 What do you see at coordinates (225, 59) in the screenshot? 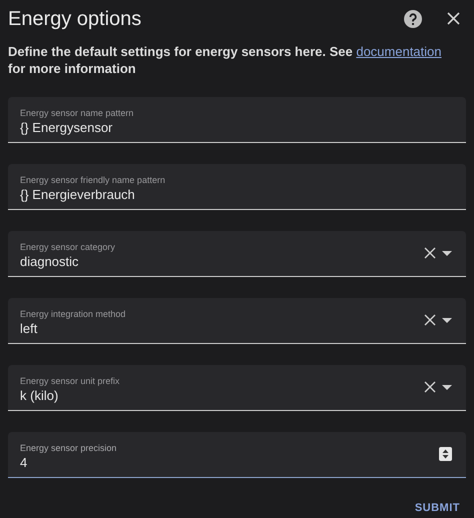
I see `description-text: Define the default settings for energy sensors here. See documentation for more information` at bounding box center [225, 59].